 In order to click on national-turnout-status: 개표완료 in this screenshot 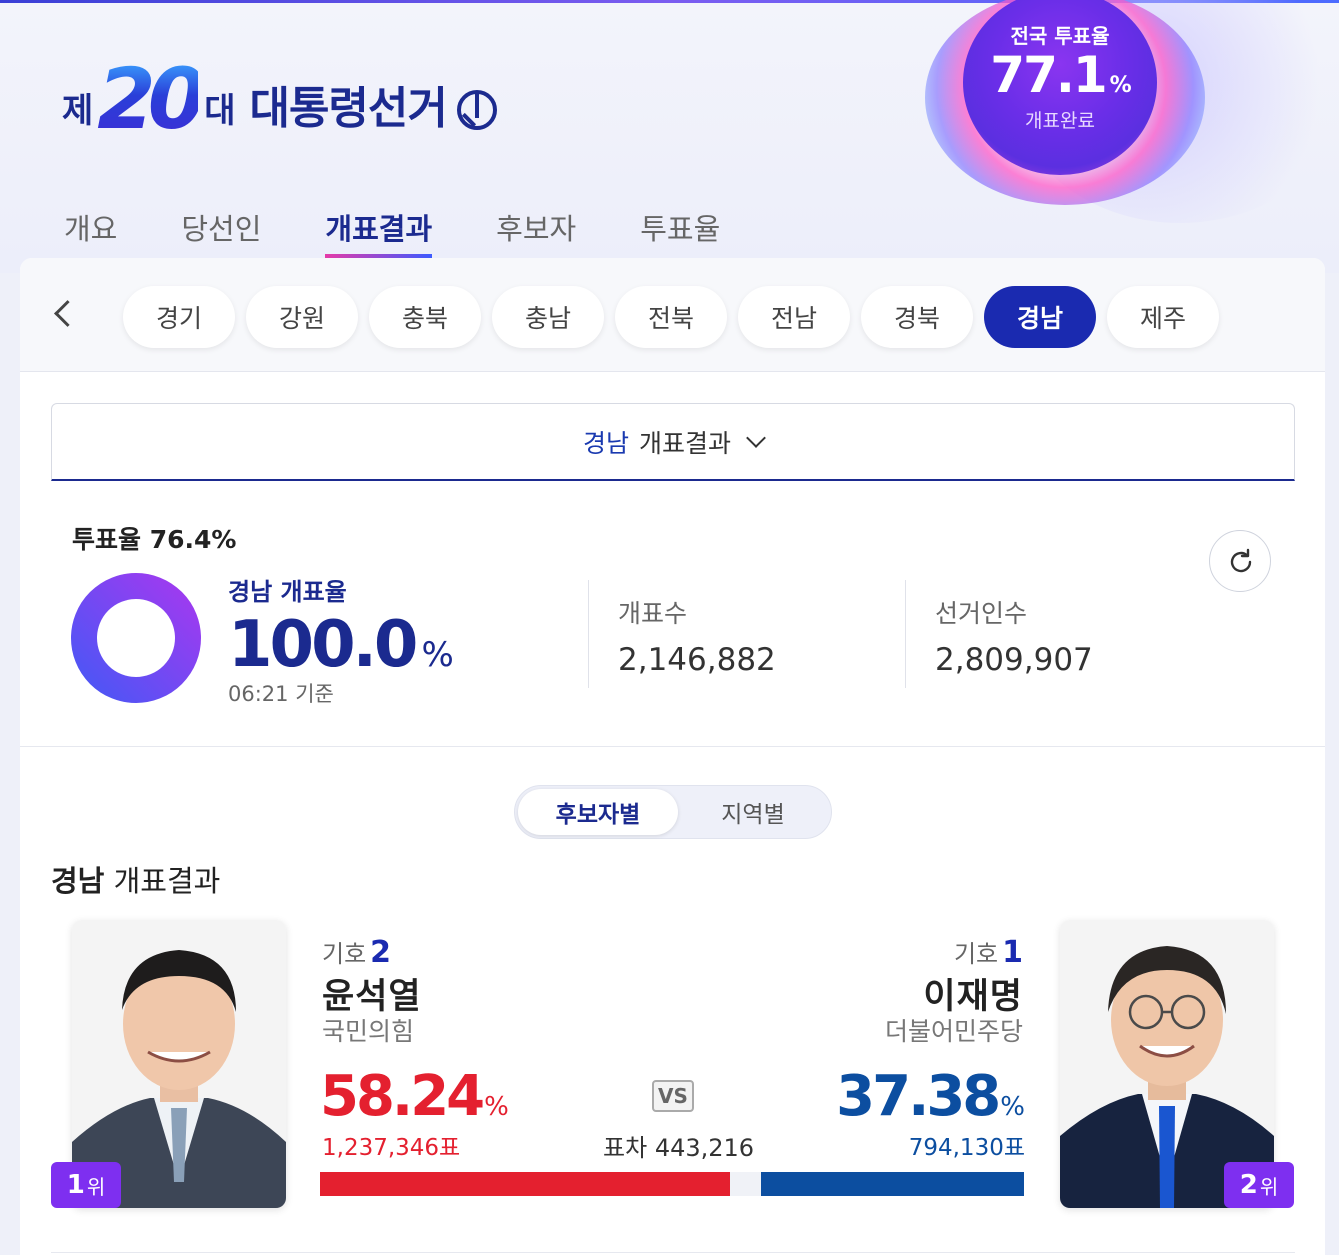, I will do `click(1060, 121)`.